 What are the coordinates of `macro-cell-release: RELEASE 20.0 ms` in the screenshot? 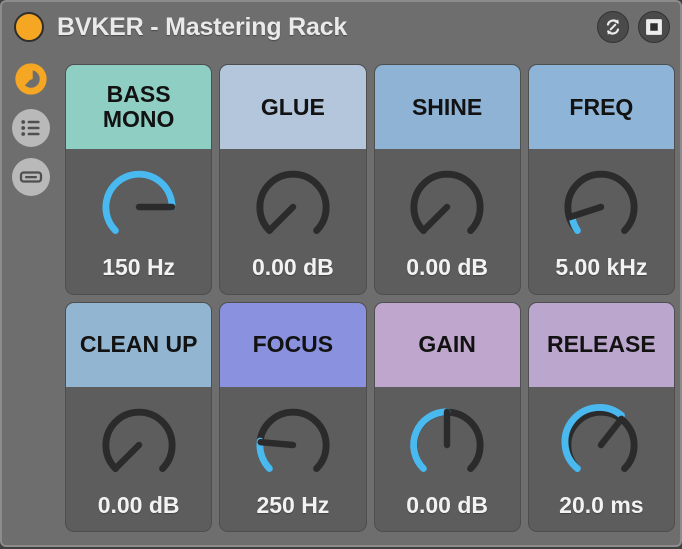 It's located at (601, 416).